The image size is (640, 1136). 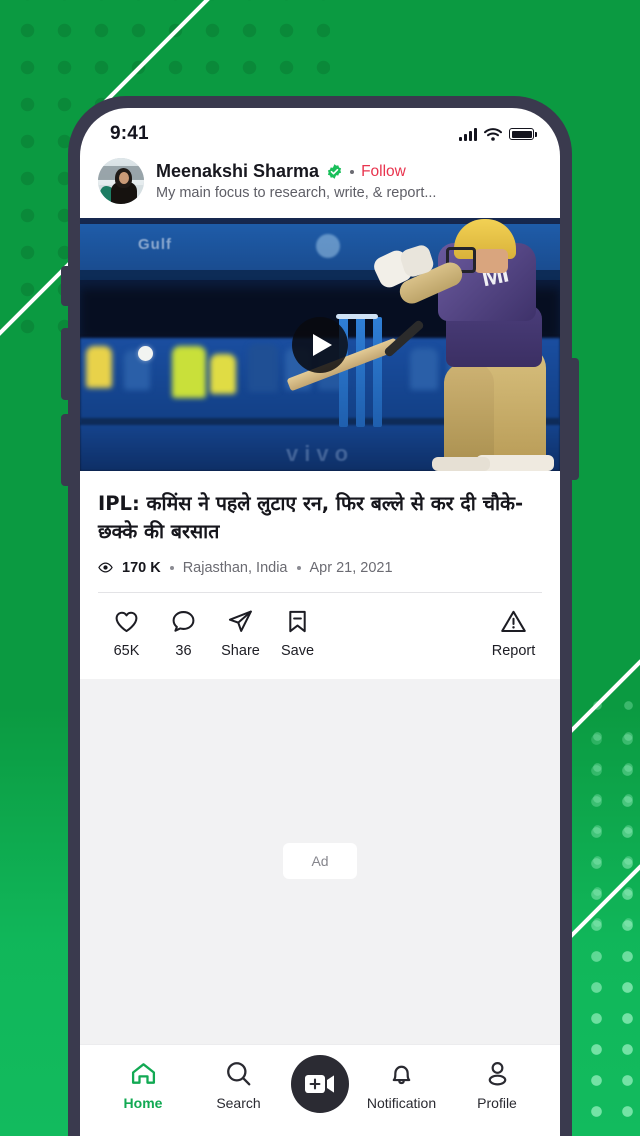 What do you see at coordinates (121, 181) in the screenshot?
I see `avatar` at bounding box center [121, 181].